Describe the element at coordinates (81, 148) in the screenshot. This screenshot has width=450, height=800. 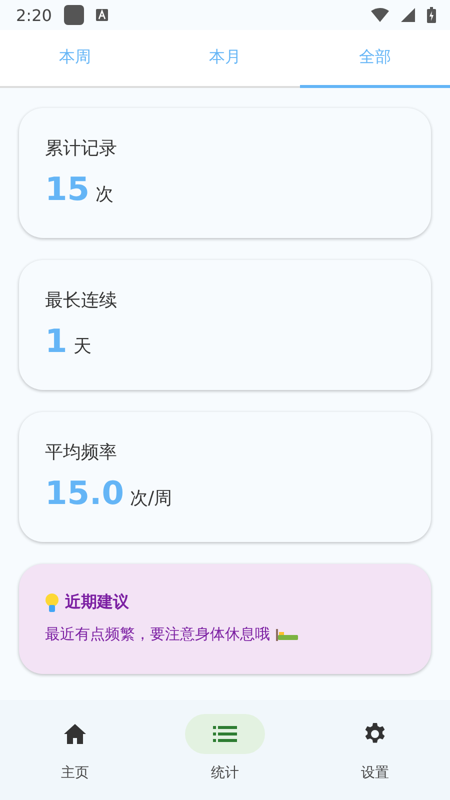
I see `stat-label: 累计记录` at that location.